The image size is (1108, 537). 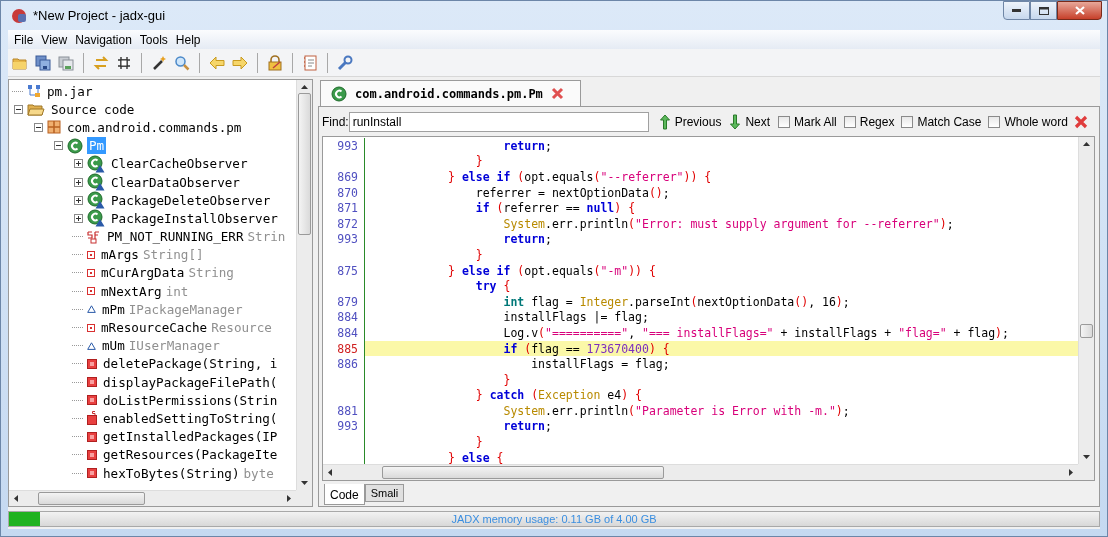 I want to click on code-line: } else if (opt.equals("-m")) {, so click(x=551, y=270).